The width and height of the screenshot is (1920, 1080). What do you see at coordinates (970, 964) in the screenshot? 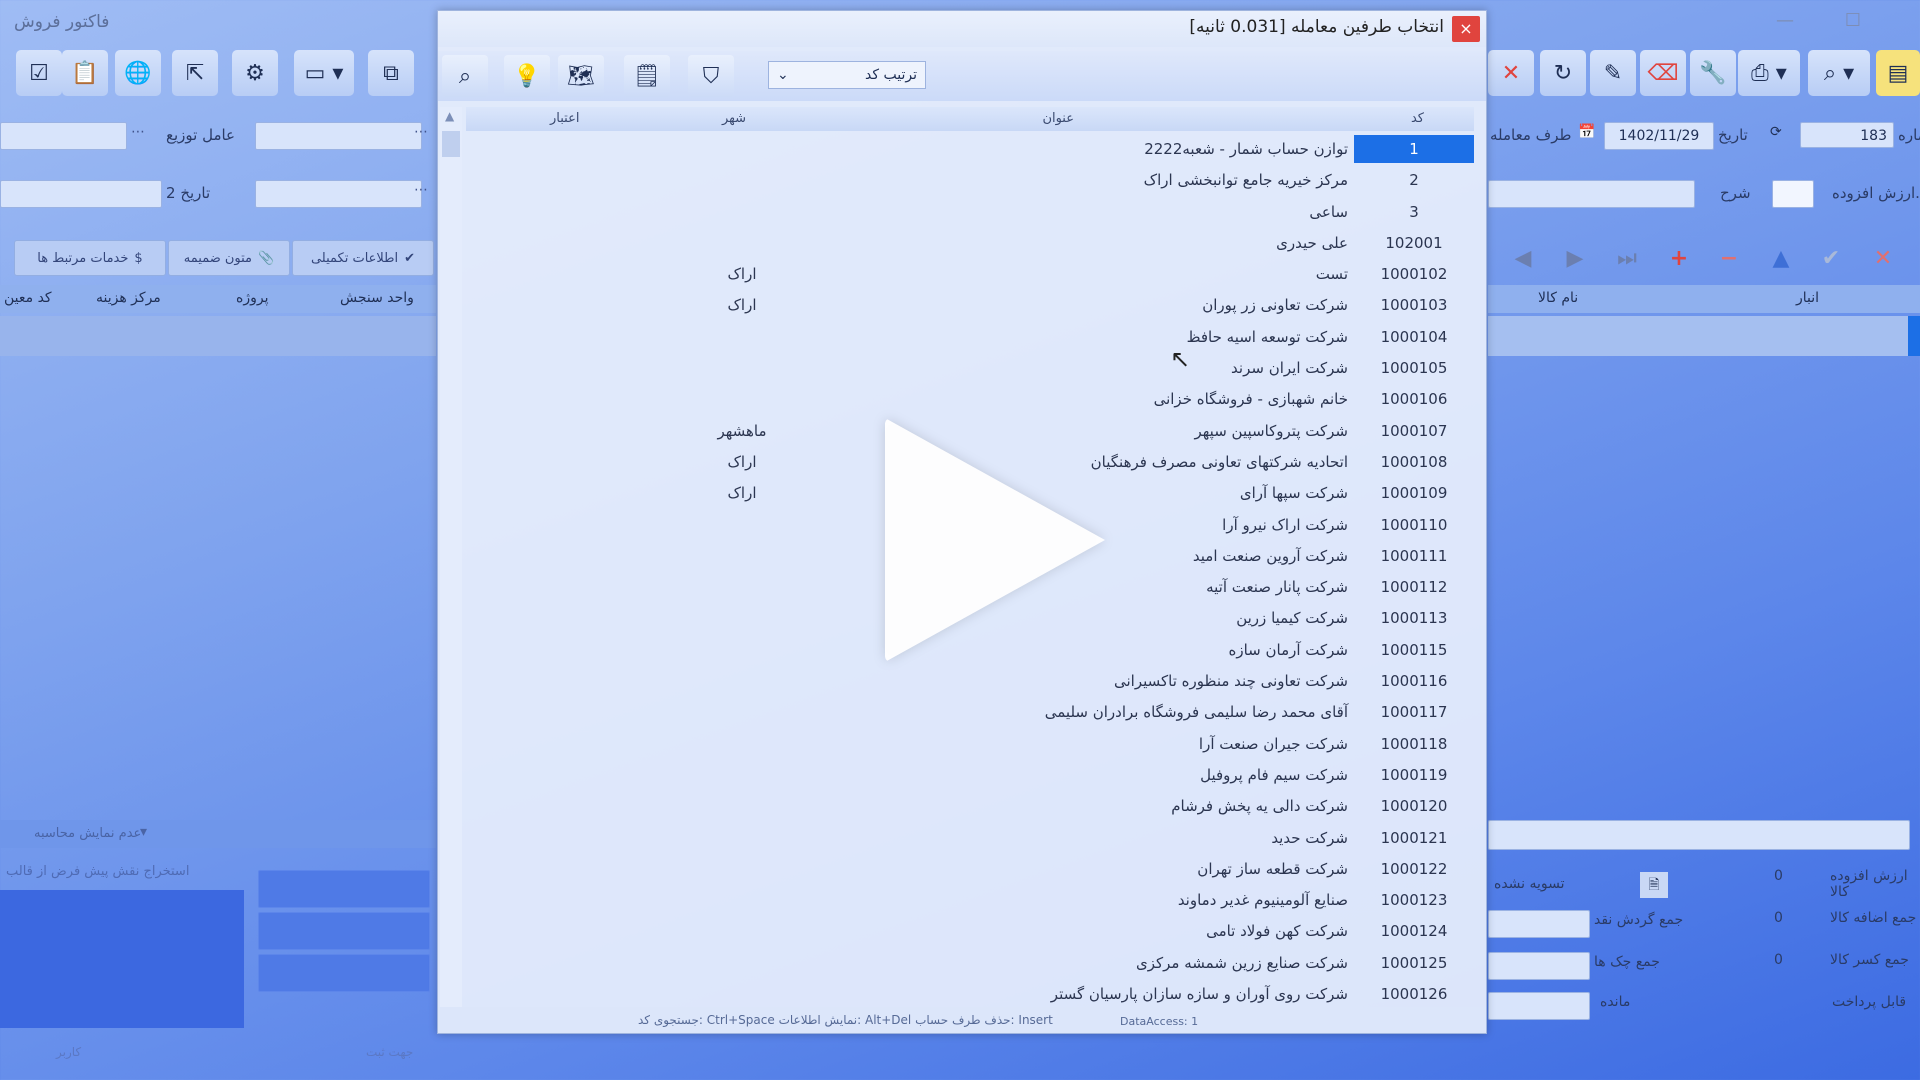
I see `list-item: 1000125 شرکت صنایع زرین شمشه مرکزی` at bounding box center [970, 964].